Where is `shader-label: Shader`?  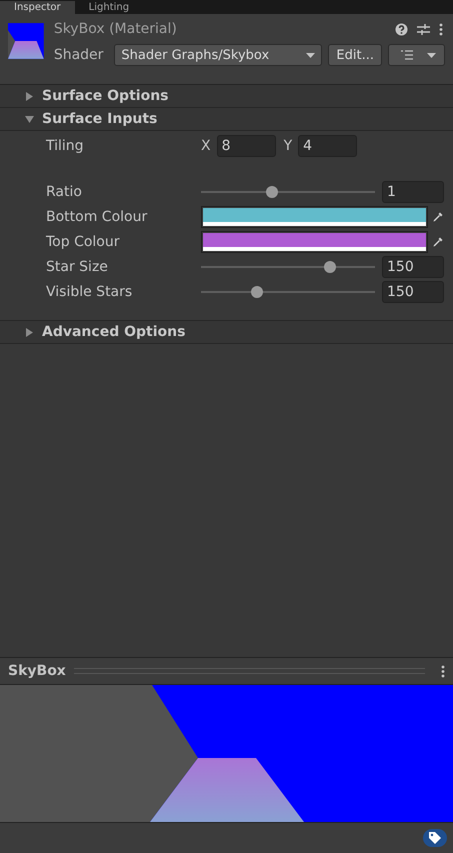 shader-label: Shader is located at coordinates (78, 55).